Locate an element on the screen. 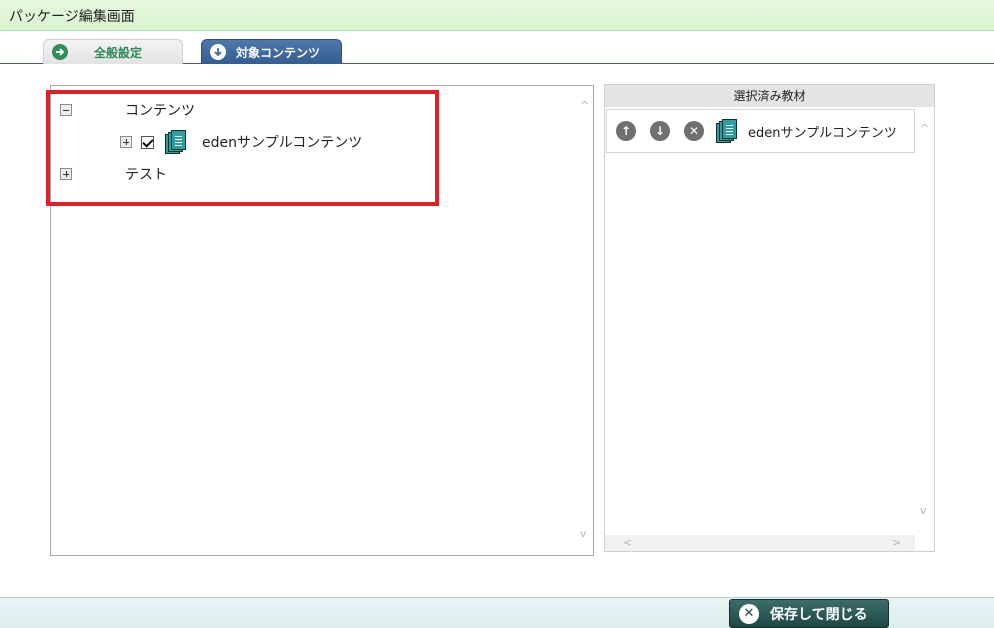 This screenshot has height=628, width=994. window-title: パッケージ編集画面 is located at coordinates (72, 17).